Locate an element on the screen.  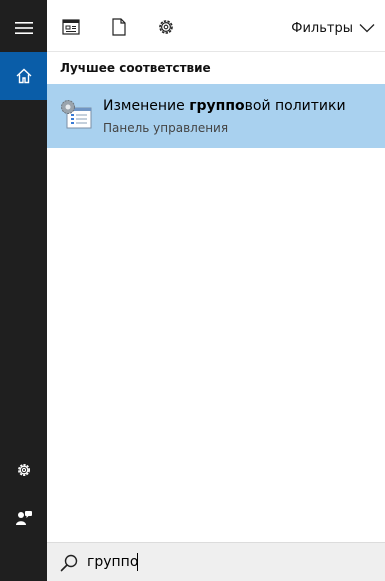
web-scope-button is located at coordinates (166, 27).